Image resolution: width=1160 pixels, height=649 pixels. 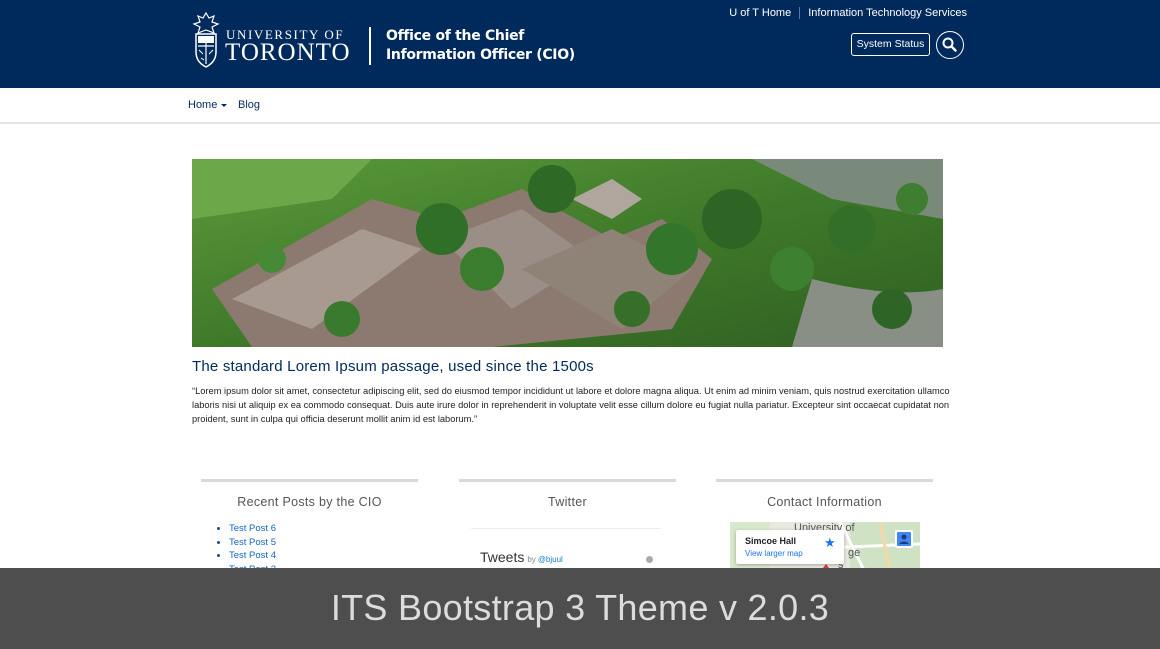 I want to click on nav-item-blog: Blog, so click(x=249, y=105).